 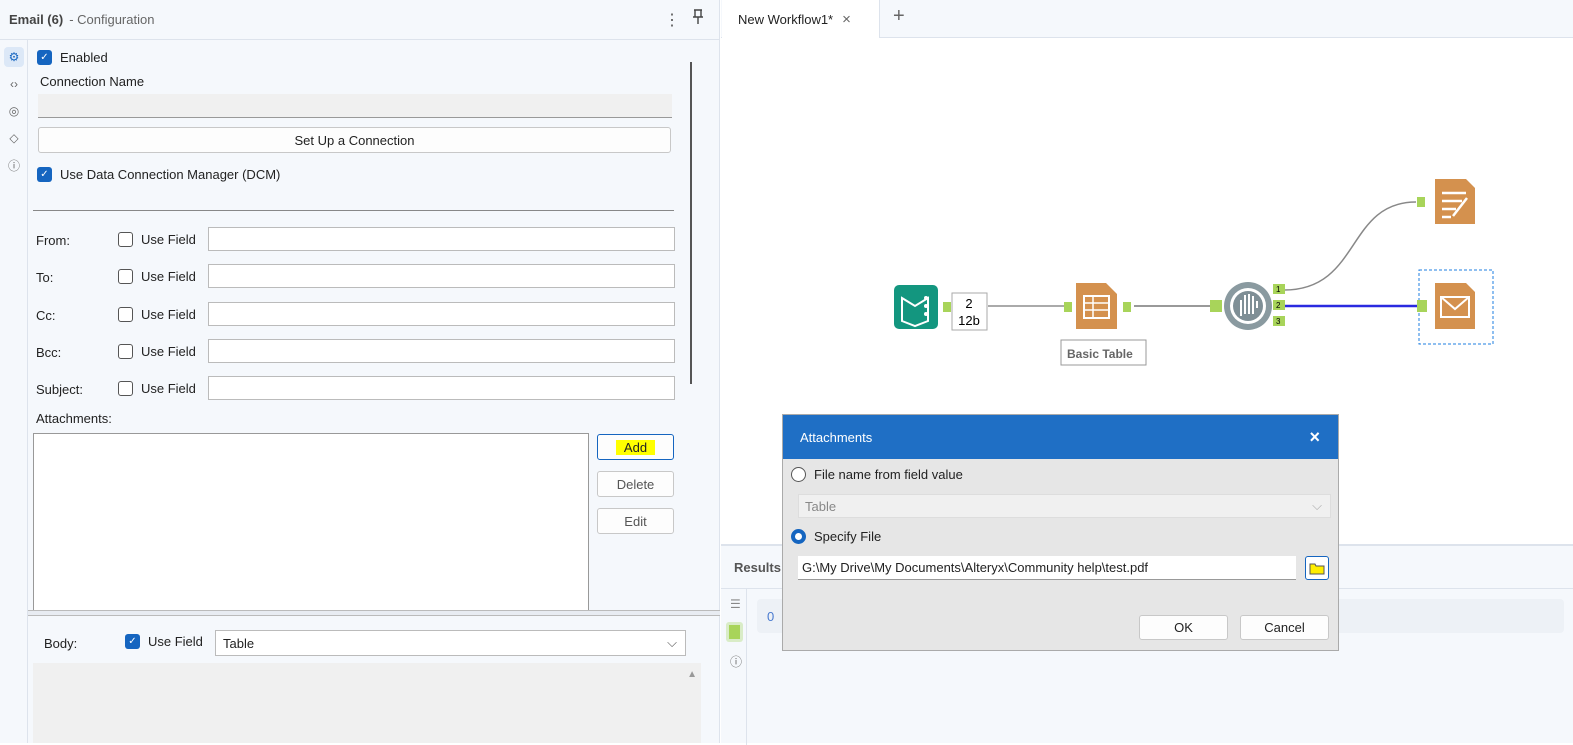 I want to click on dcm-checkbox: ✓ Use Data Connection Manager (DCM), so click(x=158, y=174).